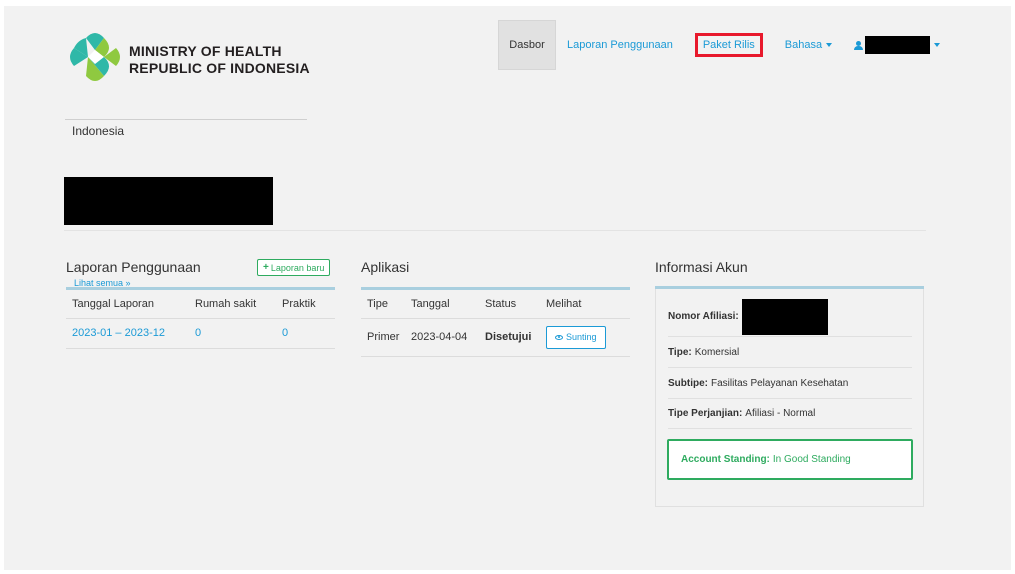  I want to click on agreement-type-row: Tipe Perjanjian: Afiliasi - Normal, so click(790, 414).